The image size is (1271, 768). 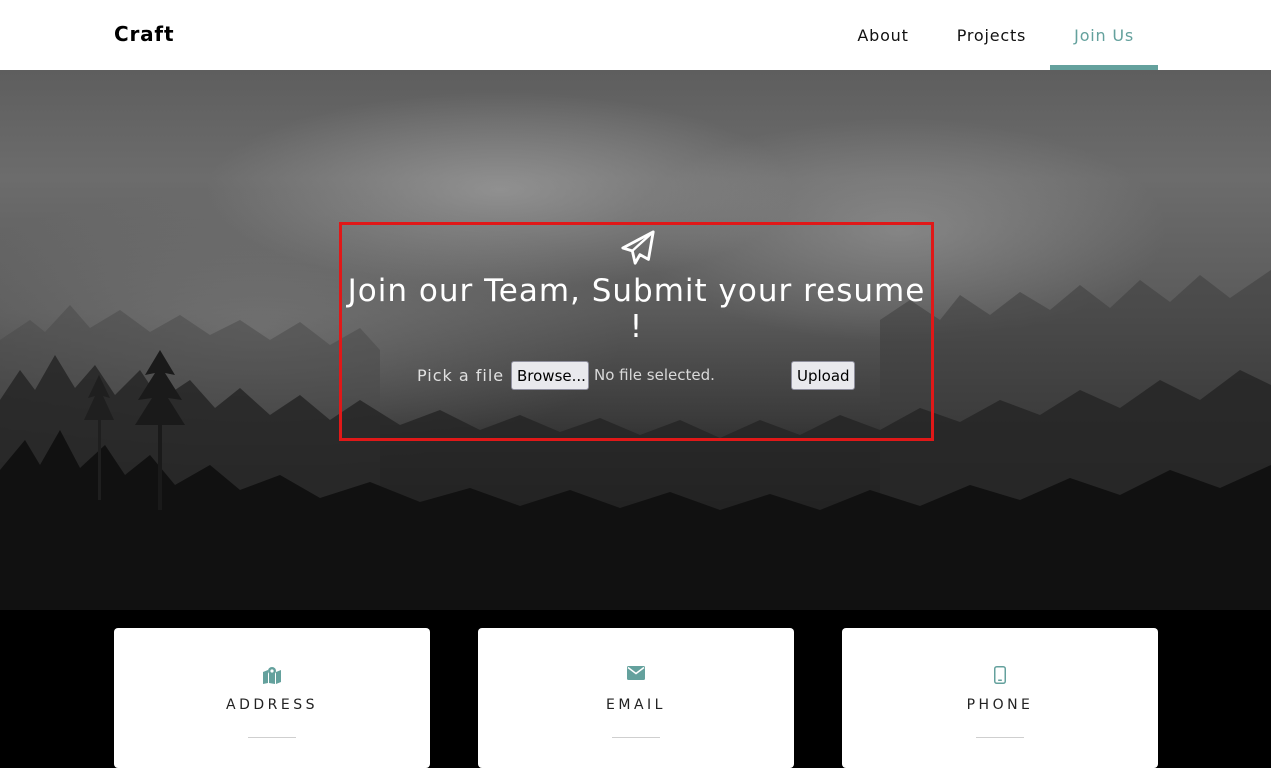 I want to click on mobile-icon, so click(x=1000, y=675).